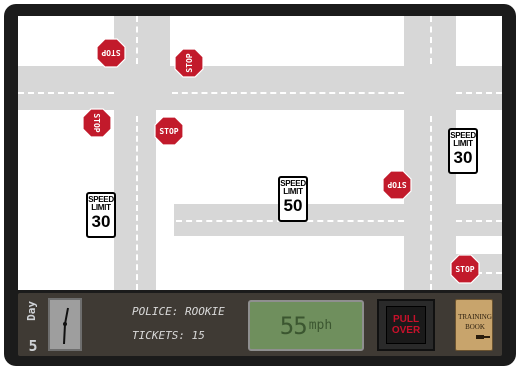 Image resolution: width=520 pixels, height=370 pixels. What do you see at coordinates (475, 317) in the screenshot?
I see `book-title-line-1: TRAINING` at bounding box center [475, 317].